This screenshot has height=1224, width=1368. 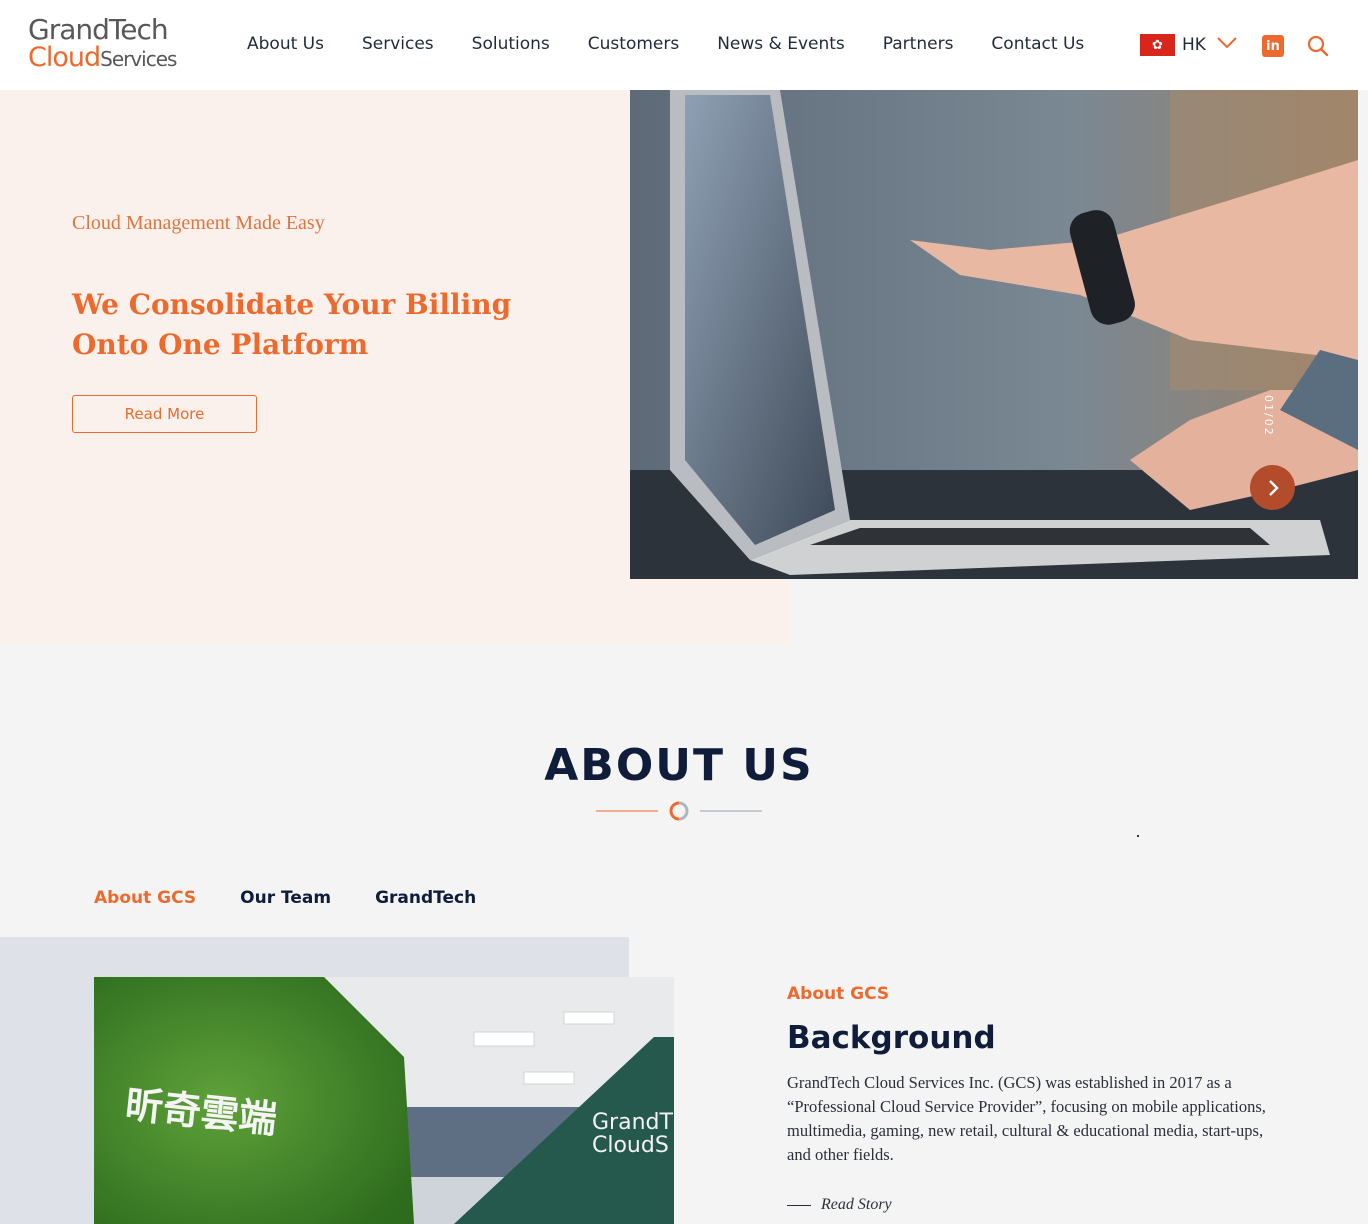 What do you see at coordinates (918, 44) in the screenshot?
I see `nav-partners: Partners` at bounding box center [918, 44].